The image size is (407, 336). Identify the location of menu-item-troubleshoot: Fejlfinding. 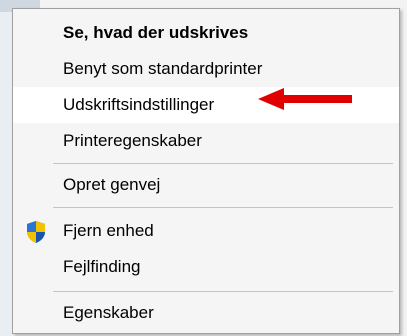
(206, 267).